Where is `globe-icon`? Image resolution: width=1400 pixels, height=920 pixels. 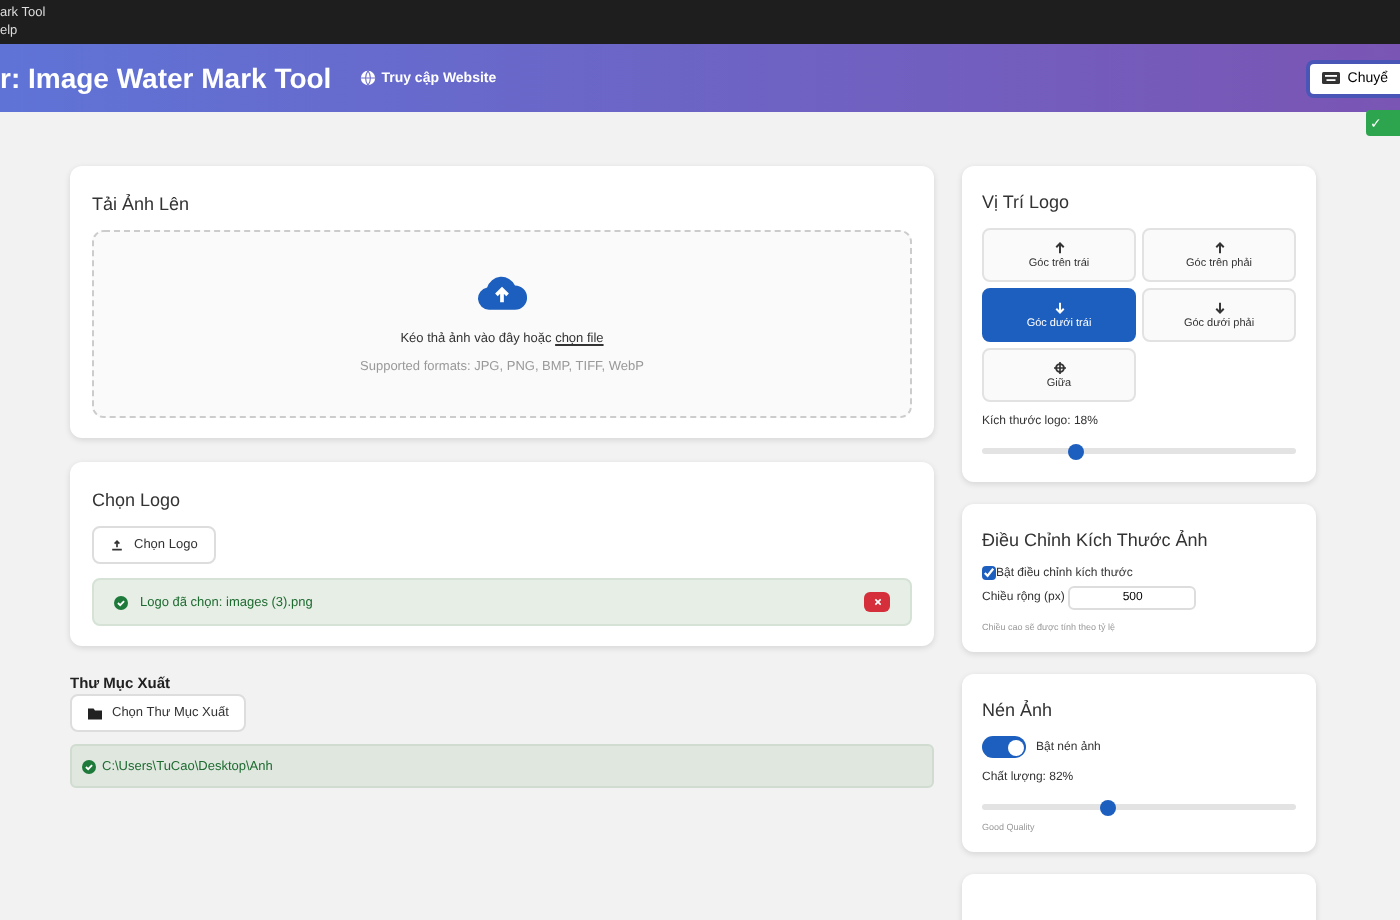
globe-icon is located at coordinates (367, 78).